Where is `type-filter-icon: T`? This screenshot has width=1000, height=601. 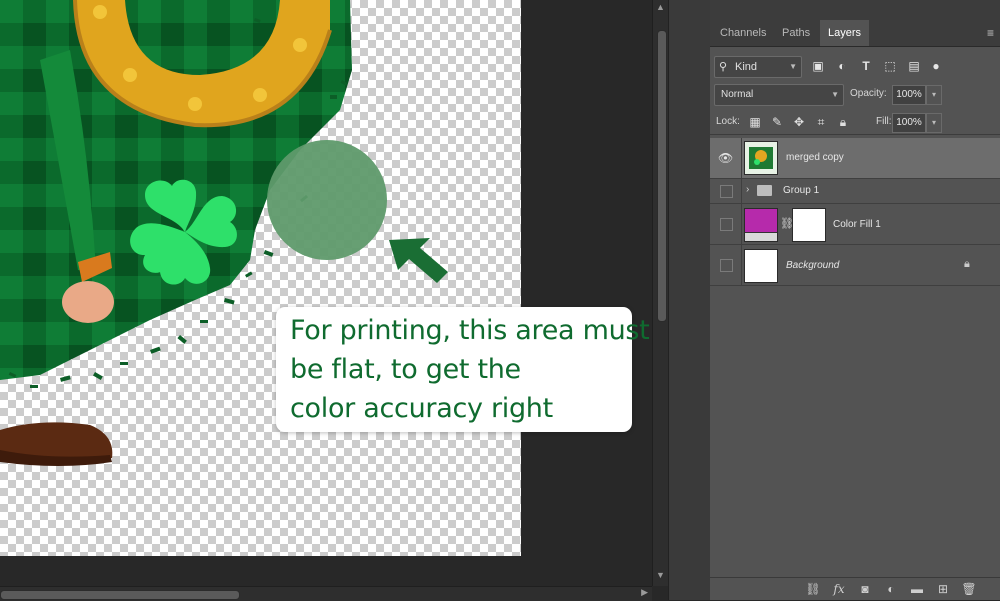
type-filter-icon: T is located at coordinates (866, 66).